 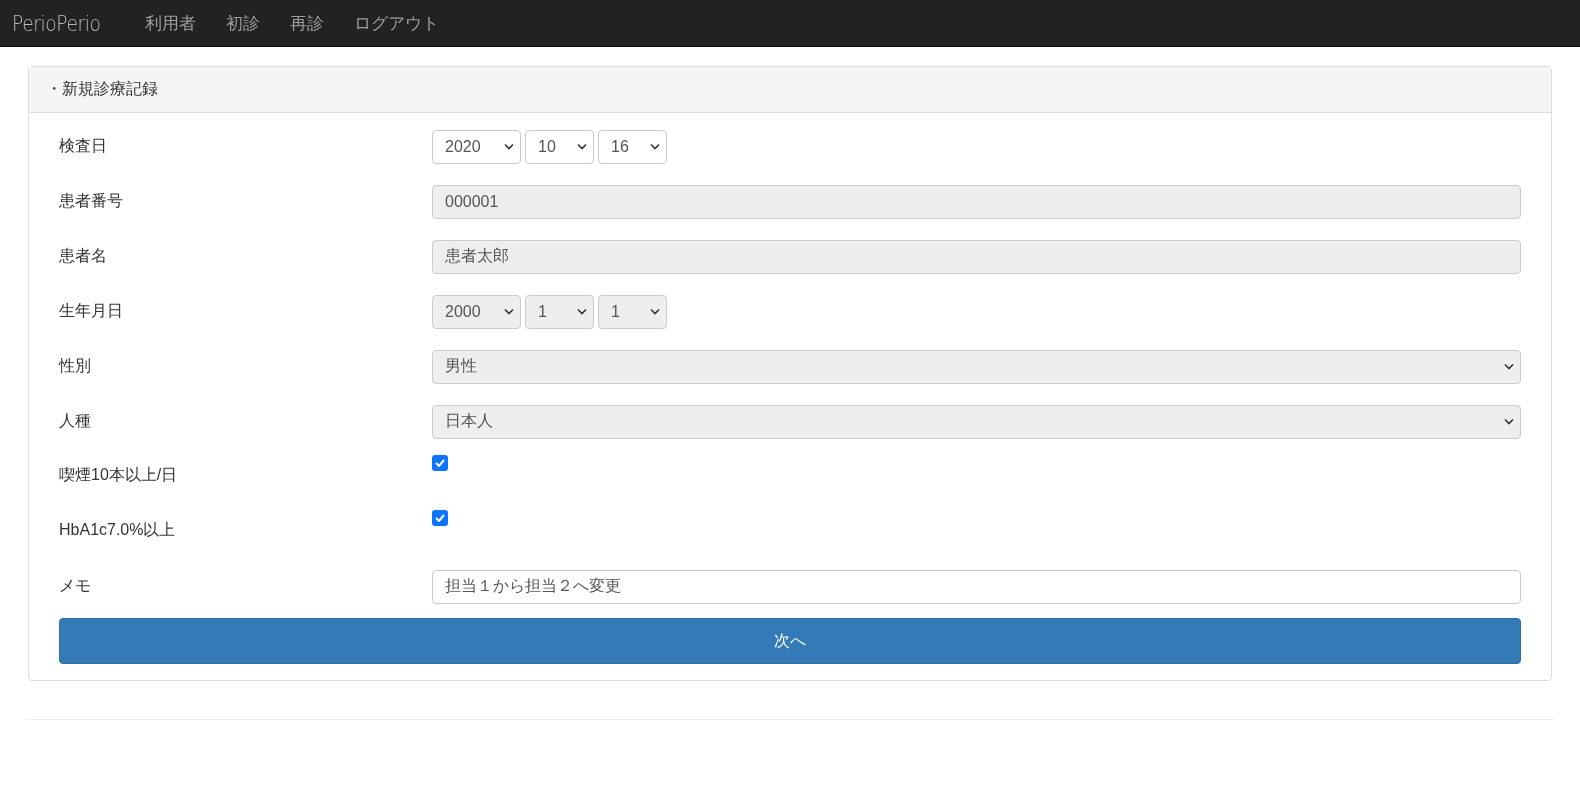 What do you see at coordinates (75, 421) in the screenshot?
I see `field-label: 人種` at bounding box center [75, 421].